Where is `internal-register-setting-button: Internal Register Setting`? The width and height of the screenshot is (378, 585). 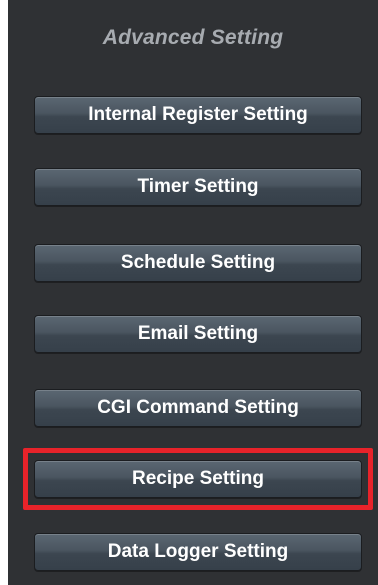 internal-register-setting-button: Internal Register Setting is located at coordinates (198, 115).